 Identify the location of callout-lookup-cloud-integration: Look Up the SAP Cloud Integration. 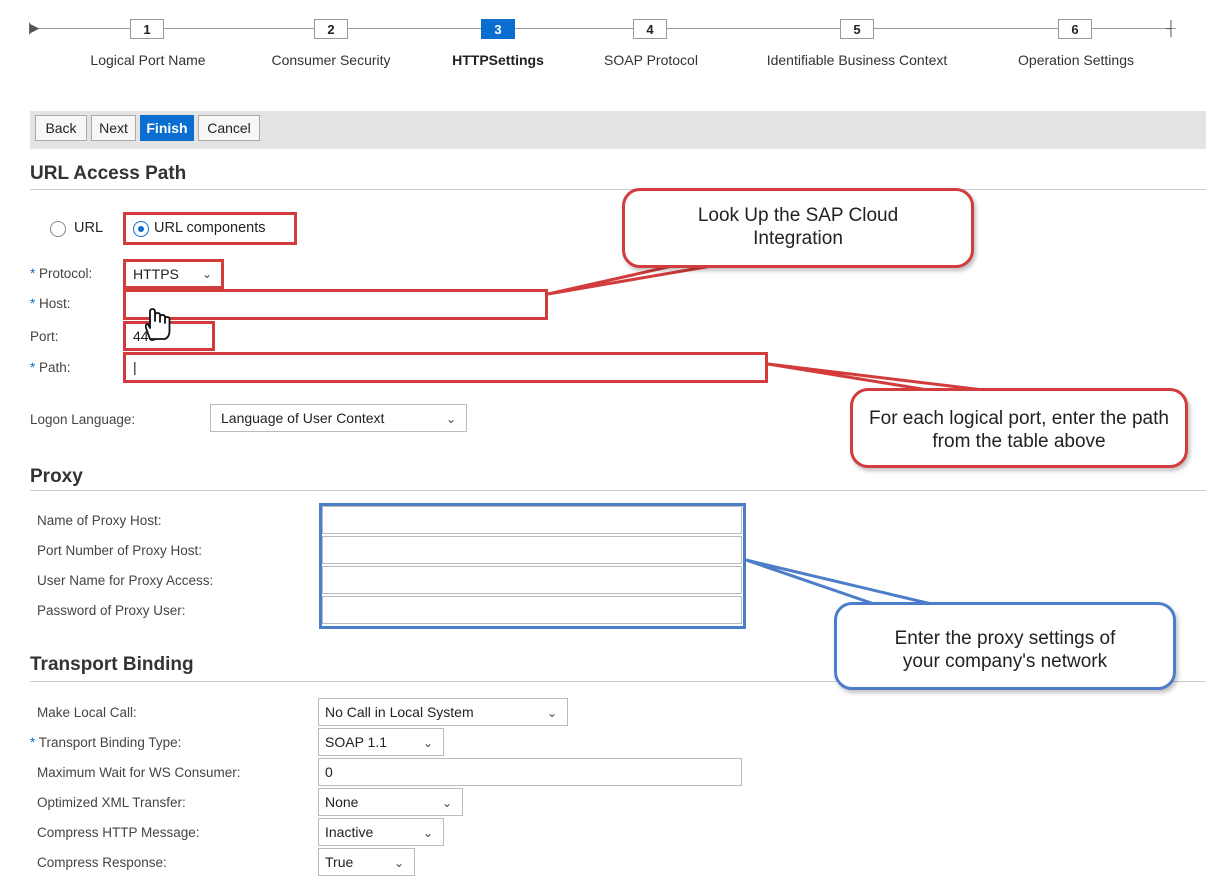
(798, 228).